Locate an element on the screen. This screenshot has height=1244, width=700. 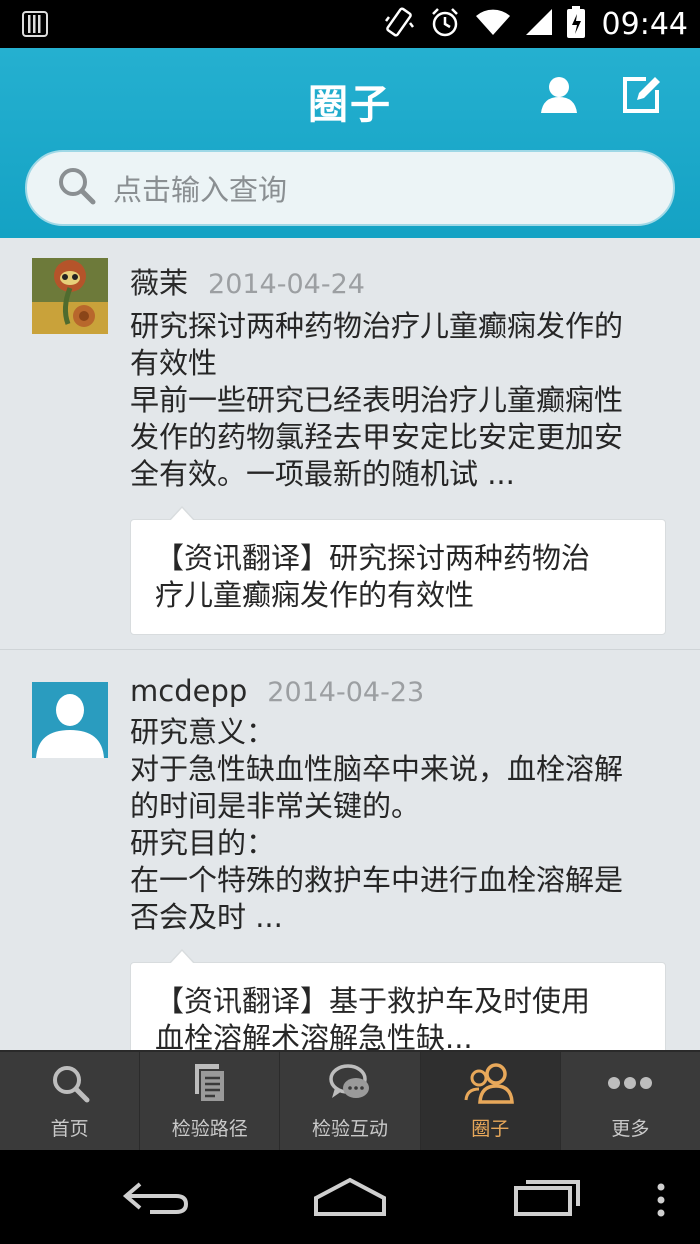
content-line: 早前一些研究已经表明治疗儿童癫痫性 is located at coordinates (377, 400).